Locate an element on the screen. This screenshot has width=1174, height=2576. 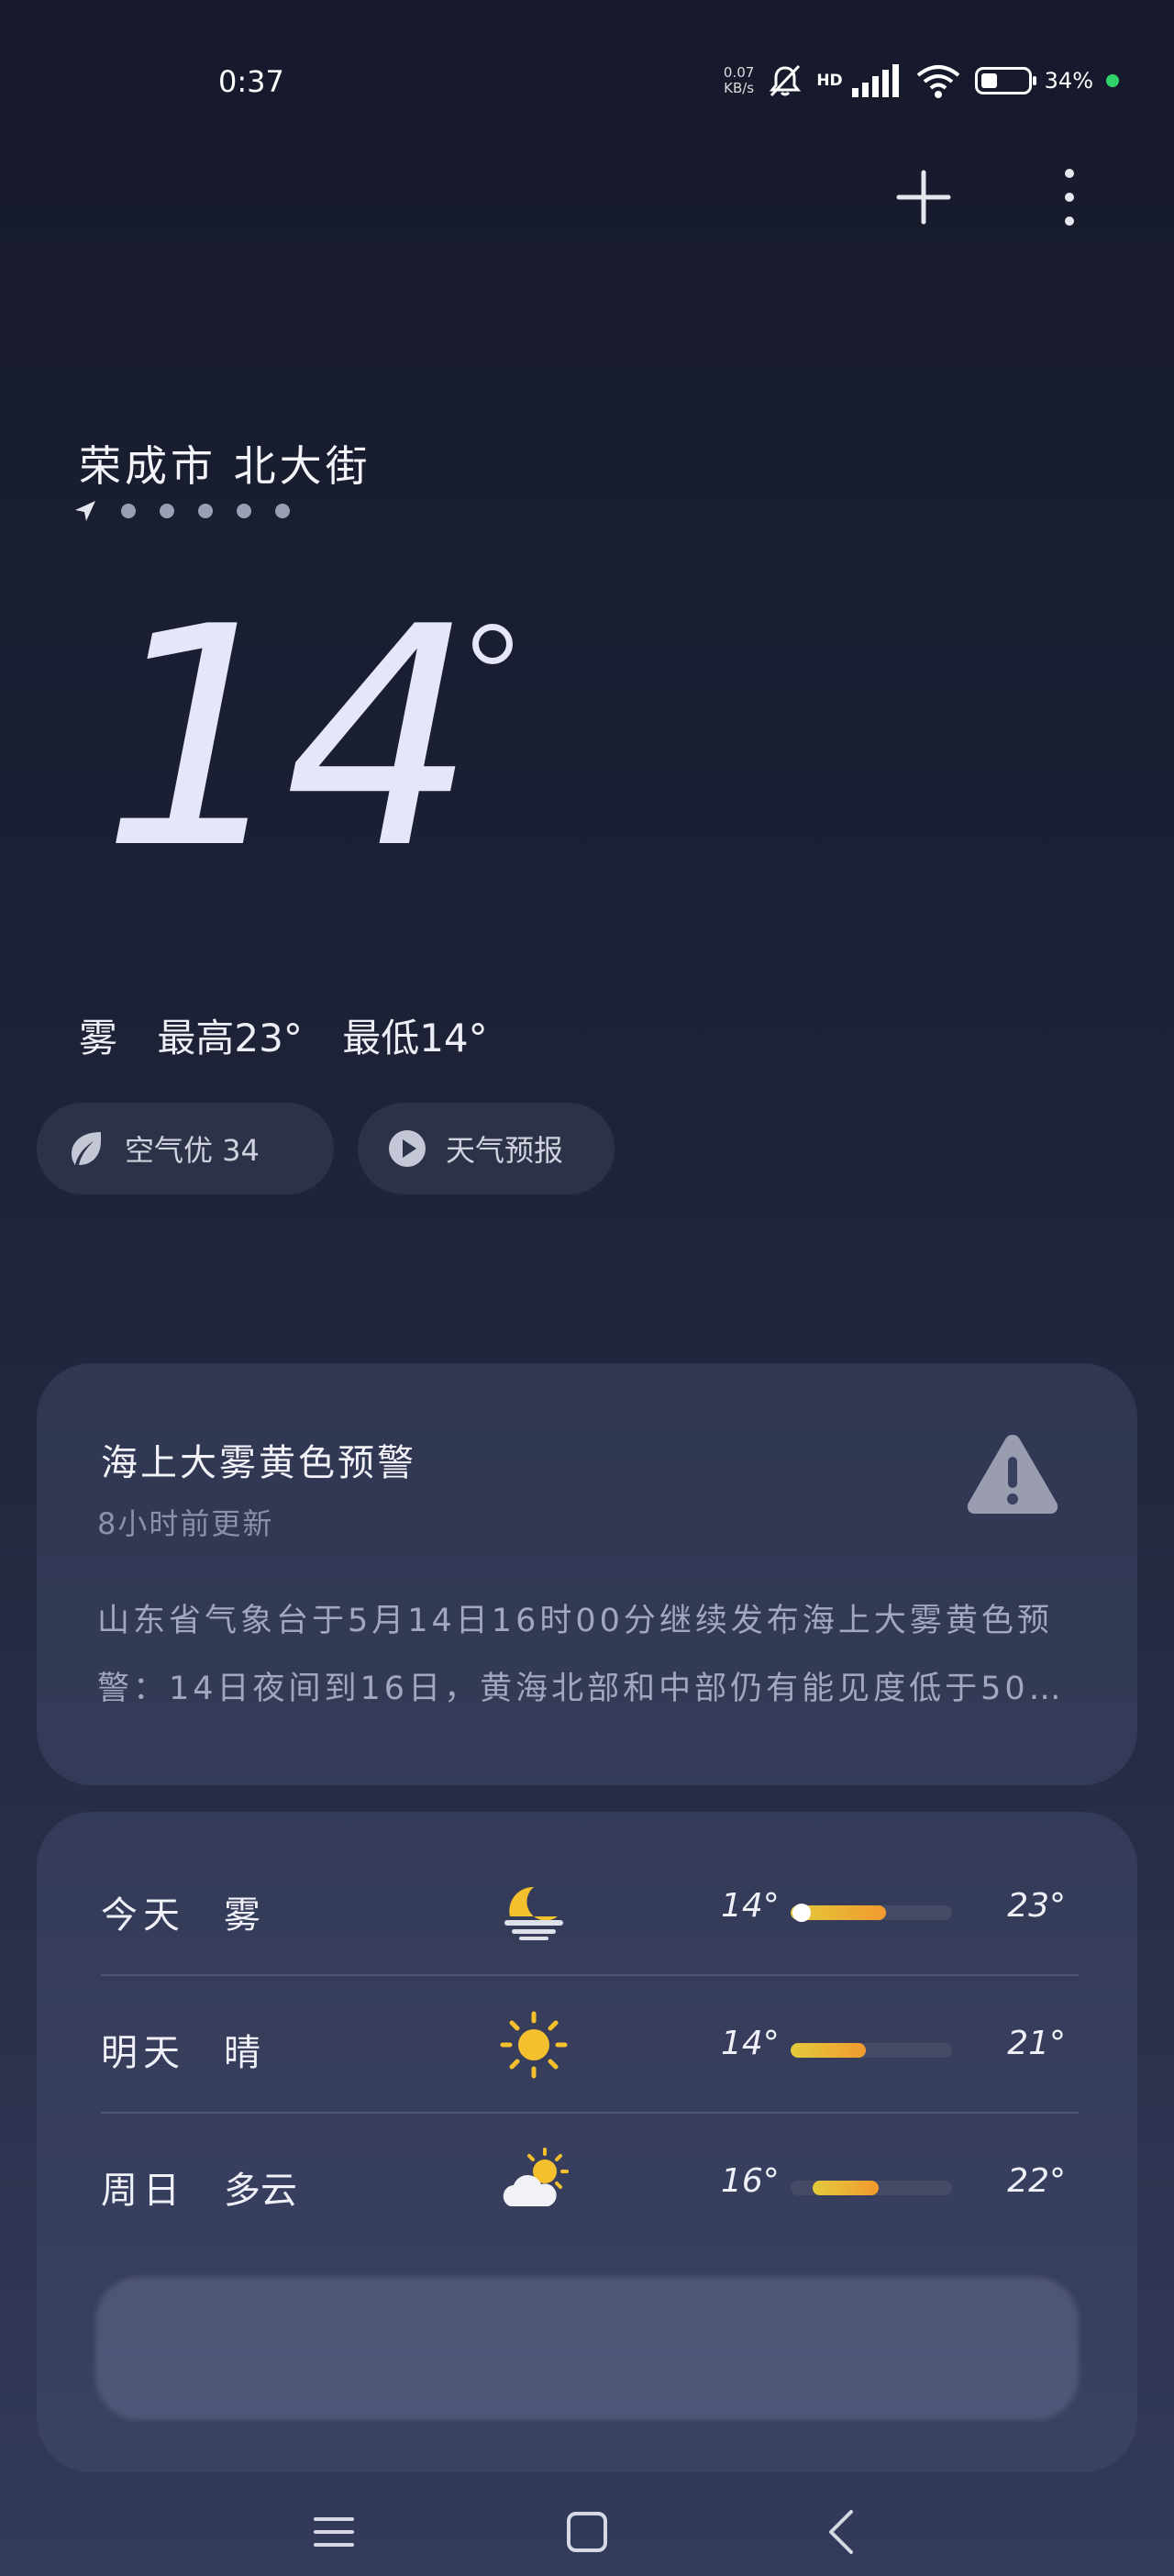
air-quality-button: 空气优 34 is located at coordinates (185, 1148).